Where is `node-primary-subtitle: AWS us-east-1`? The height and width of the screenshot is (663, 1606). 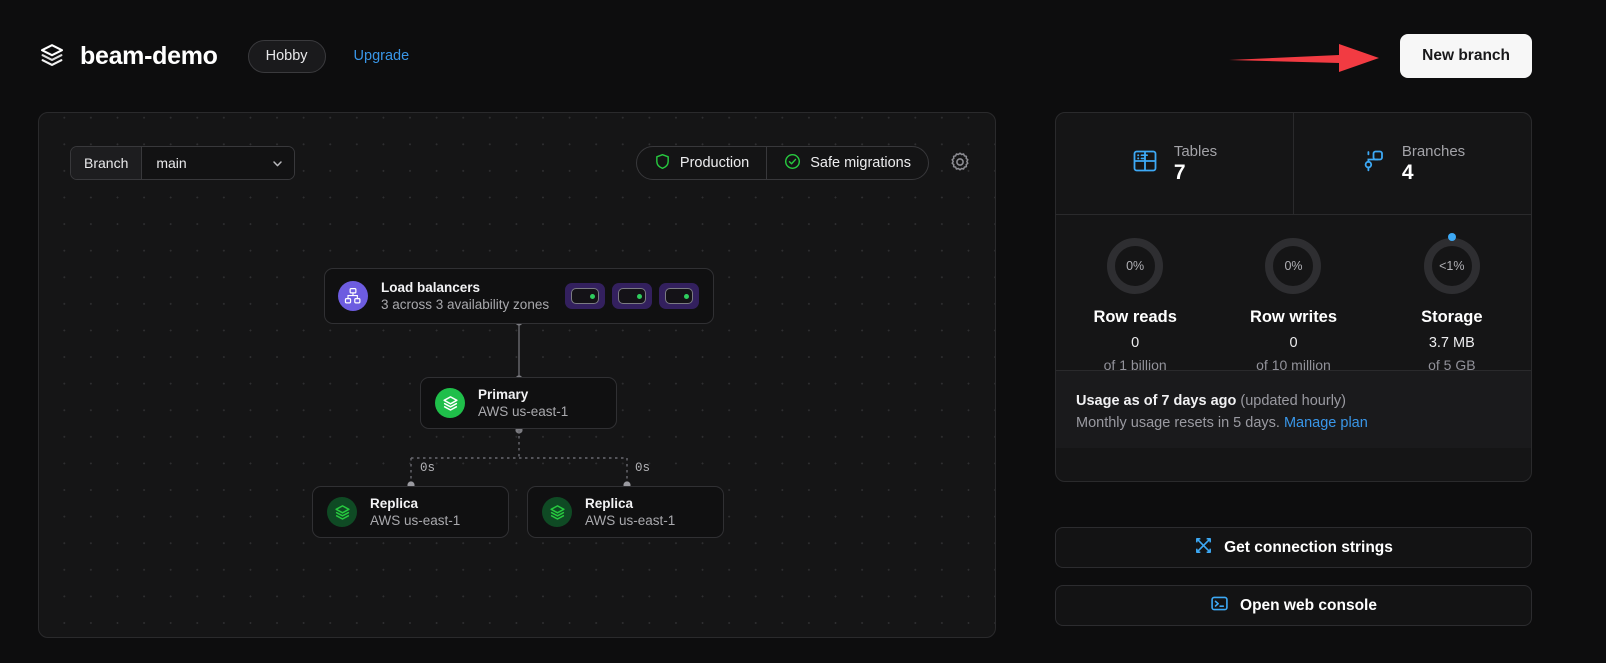 node-primary-subtitle: AWS us-east-1 is located at coordinates (523, 411).